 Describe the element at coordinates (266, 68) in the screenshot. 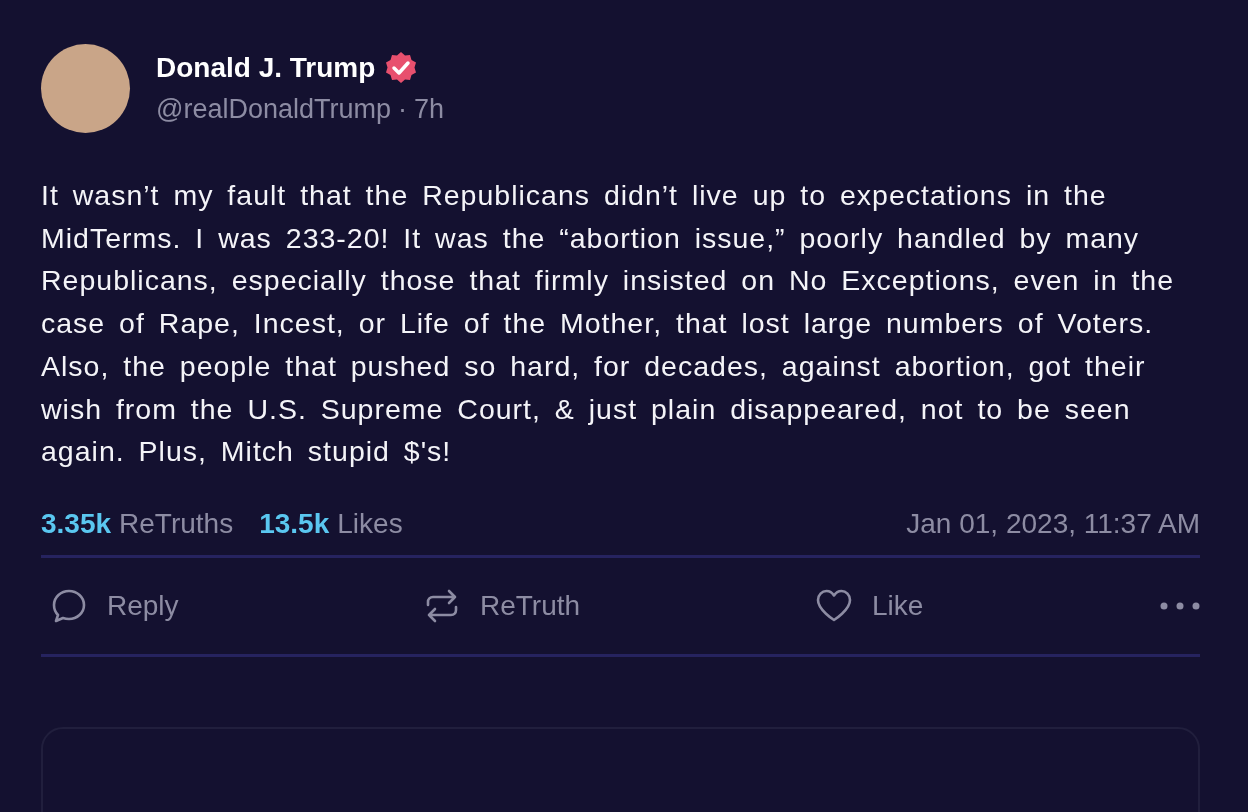

I see `author-name: Donald J. Trump` at that location.